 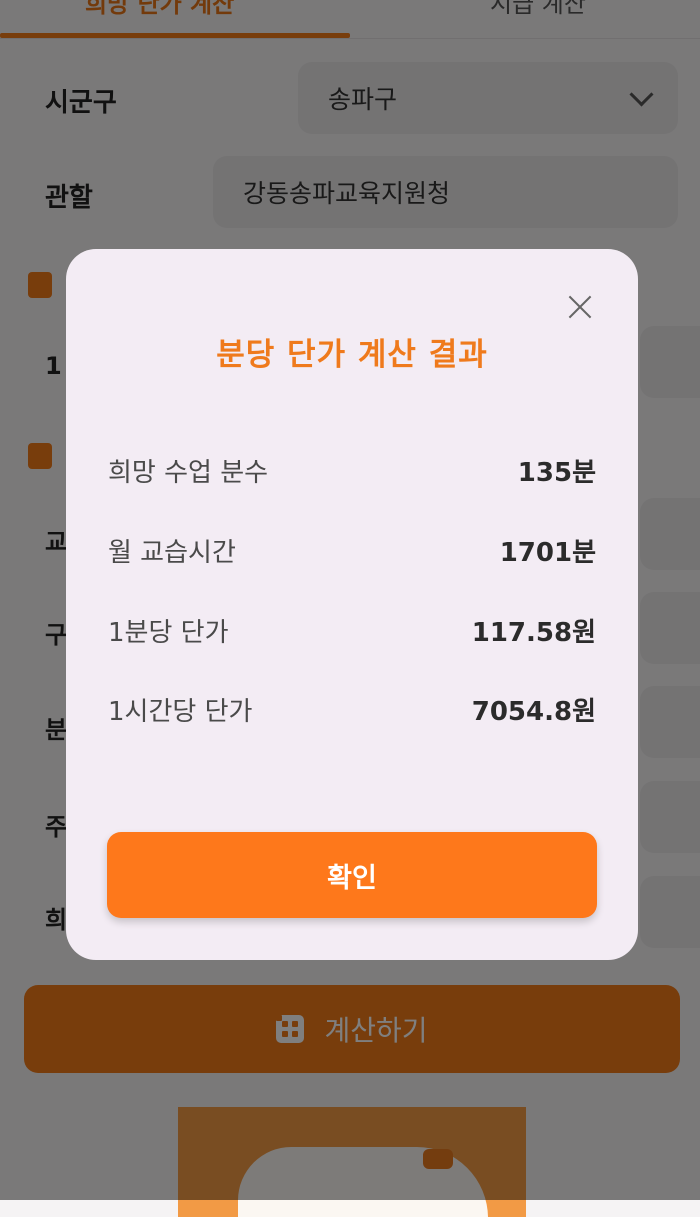 What do you see at coordinates (352, 875) in the screenshot?
I see `confirm-button: 확인` at bounding box center [352, 875].